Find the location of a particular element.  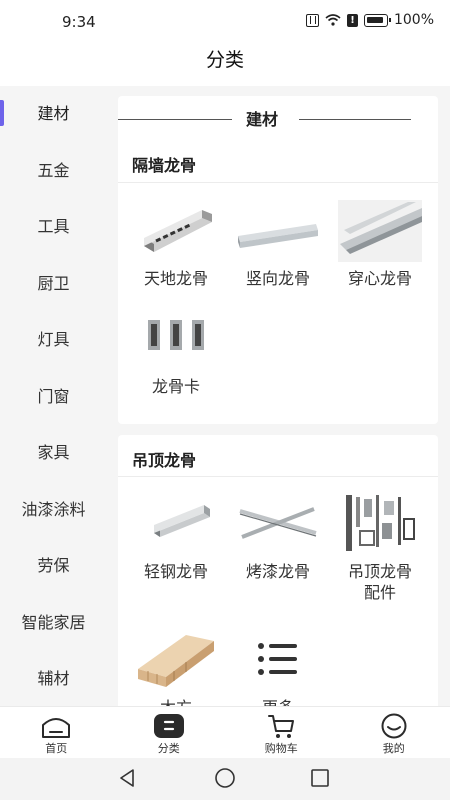

list-icon is located at coordinates (277, 659).